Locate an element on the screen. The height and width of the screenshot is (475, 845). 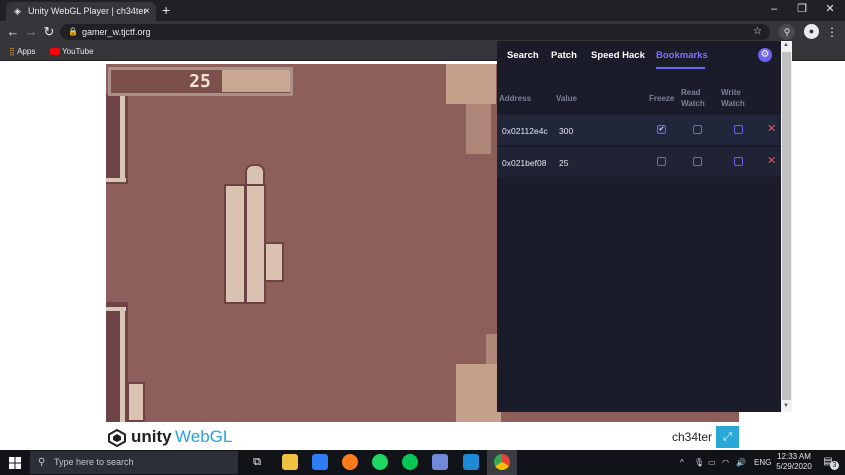
wifi-icon: ◠ is located at coordinates (725, 462).